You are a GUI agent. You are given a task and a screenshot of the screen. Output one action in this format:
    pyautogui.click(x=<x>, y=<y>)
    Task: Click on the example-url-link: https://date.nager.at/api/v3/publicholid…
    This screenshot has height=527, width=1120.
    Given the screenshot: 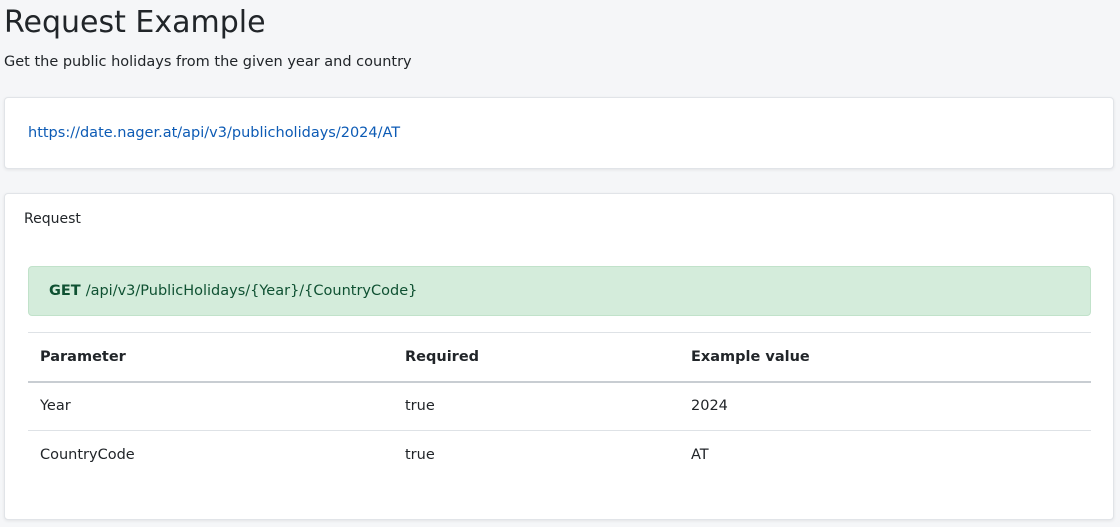 What is the action you would take?
    pyautogui.click(x=214, y=133)
    